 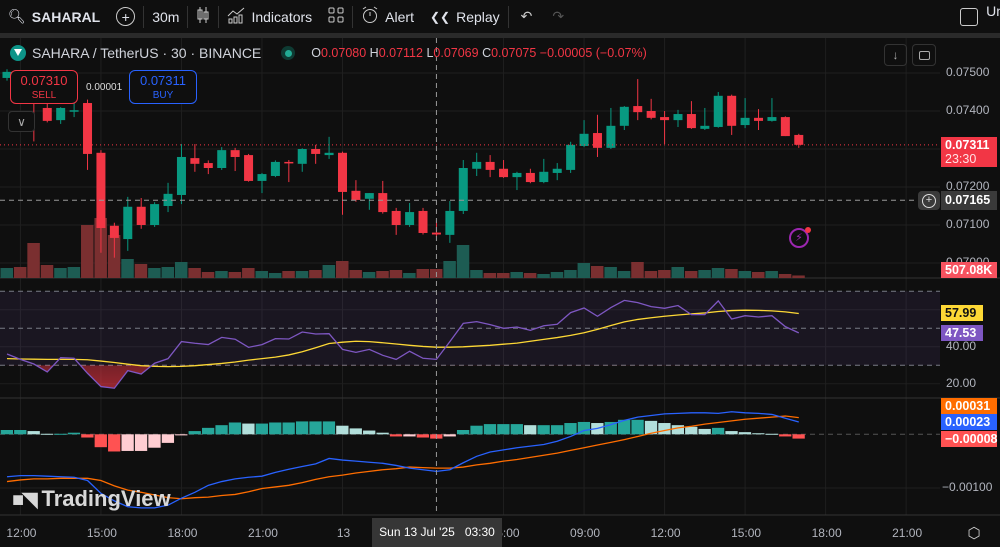 I want to click on candlestick-icon, so click(x=203, y=16).